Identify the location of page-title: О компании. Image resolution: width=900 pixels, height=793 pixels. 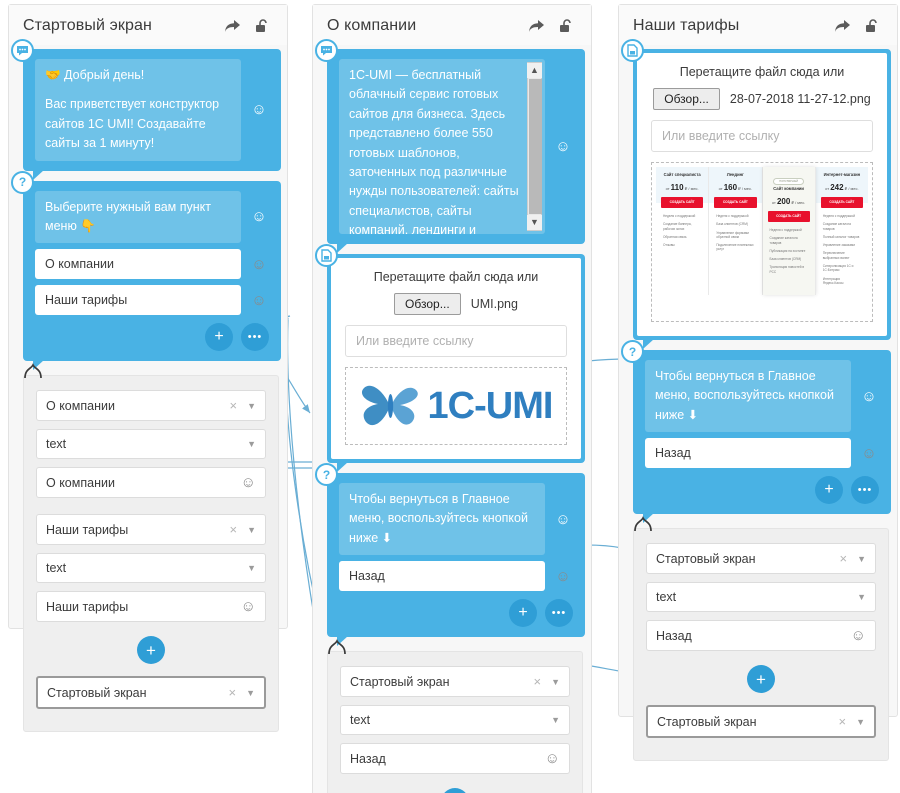
(372, 25).